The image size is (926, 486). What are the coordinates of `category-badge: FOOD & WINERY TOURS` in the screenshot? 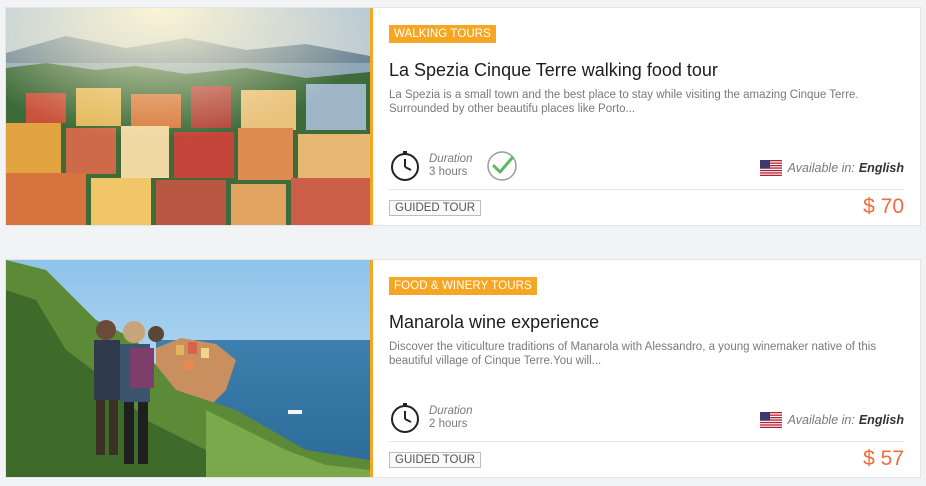 It's located at (463, 286).